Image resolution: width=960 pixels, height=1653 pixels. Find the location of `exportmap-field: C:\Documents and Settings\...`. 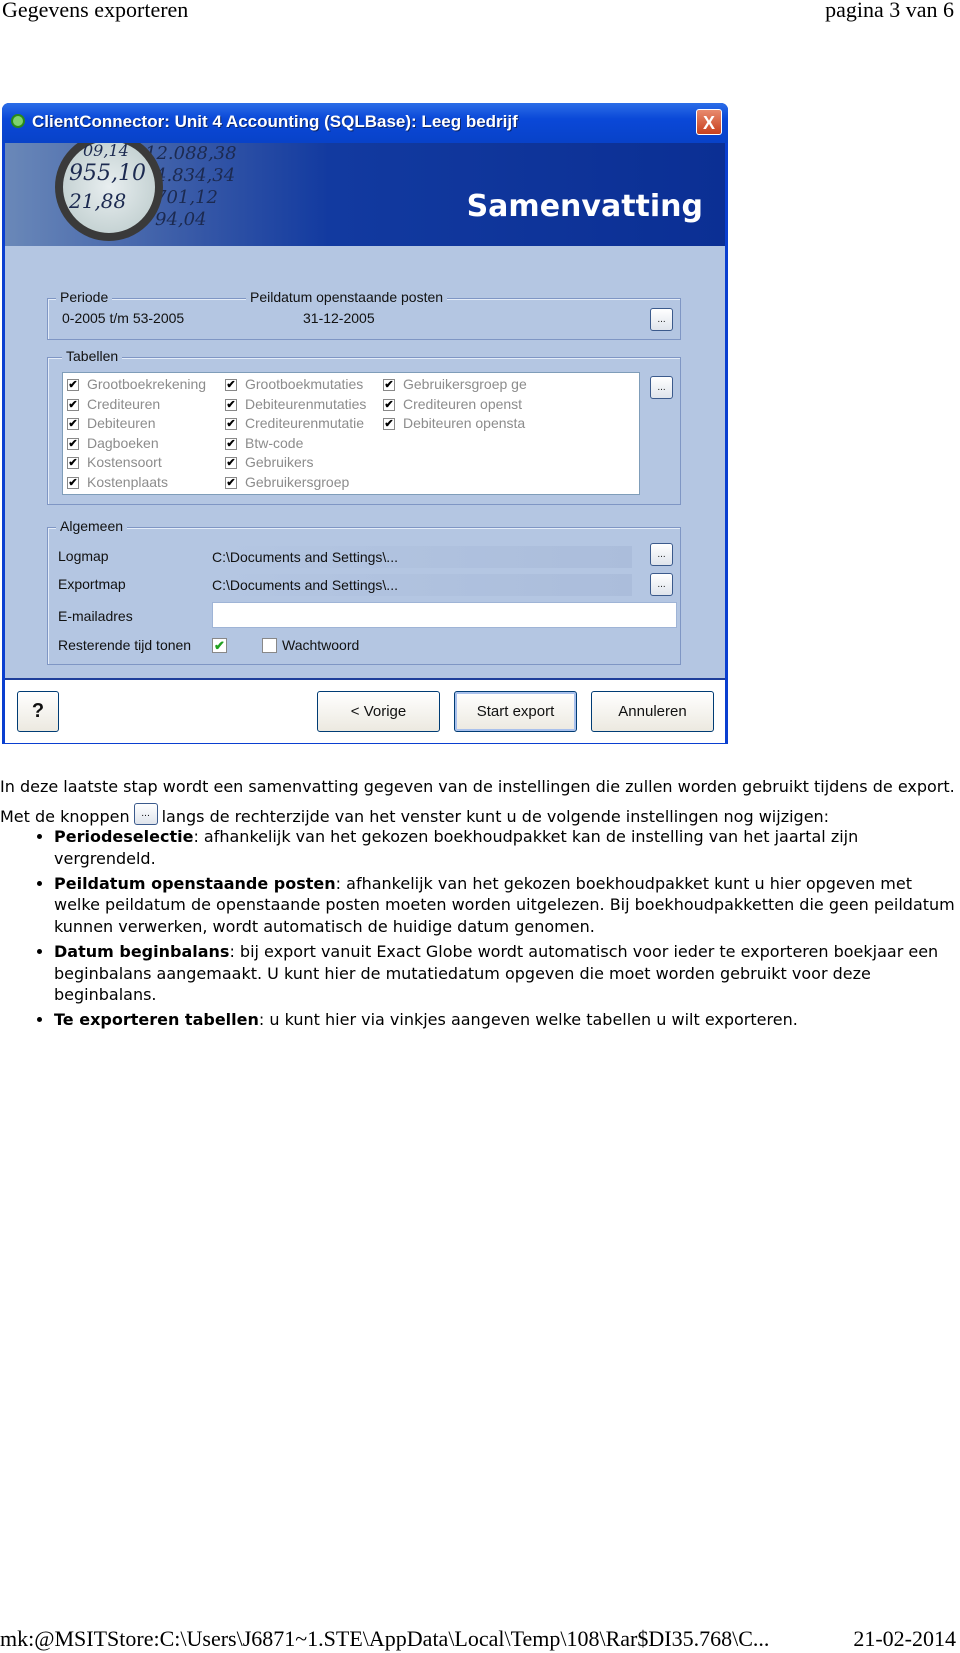

exportmap-field: C:\Documents and Settings\... is located at coordinates (422, 585).